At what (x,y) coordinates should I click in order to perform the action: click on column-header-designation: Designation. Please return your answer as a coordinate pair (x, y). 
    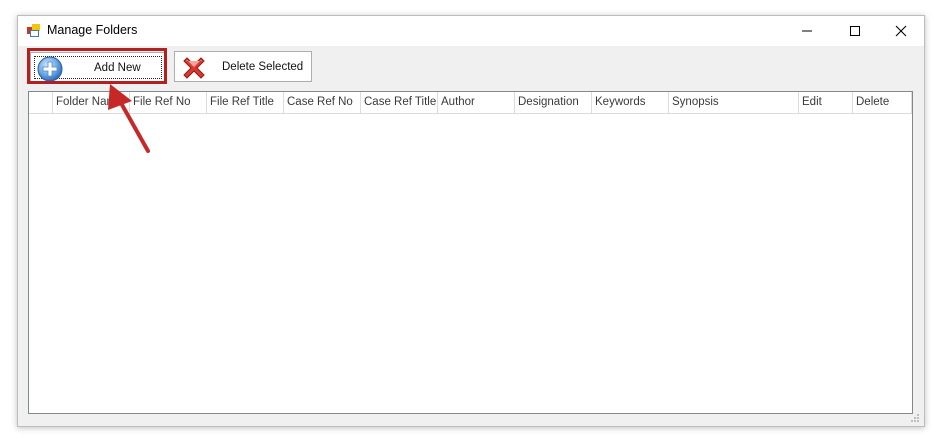
    Looking at the image, I should click on (553, 103).